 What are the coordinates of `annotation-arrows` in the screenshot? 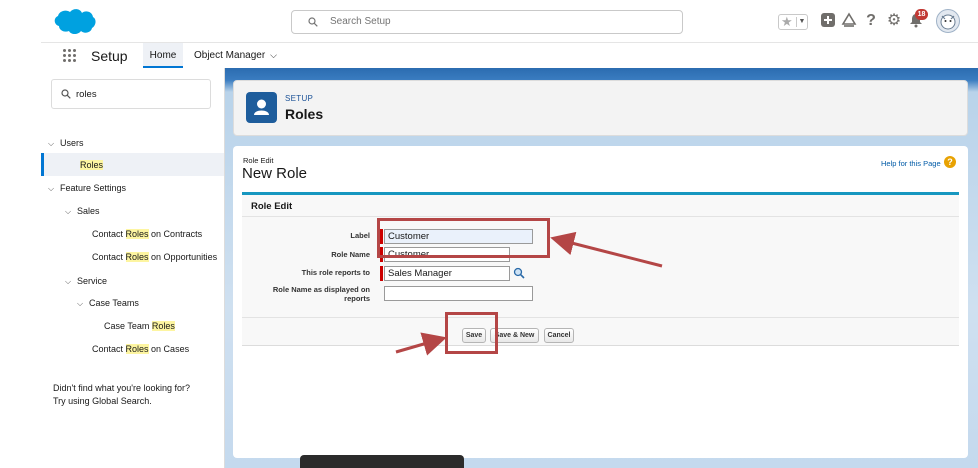 It's located at (529, 293).